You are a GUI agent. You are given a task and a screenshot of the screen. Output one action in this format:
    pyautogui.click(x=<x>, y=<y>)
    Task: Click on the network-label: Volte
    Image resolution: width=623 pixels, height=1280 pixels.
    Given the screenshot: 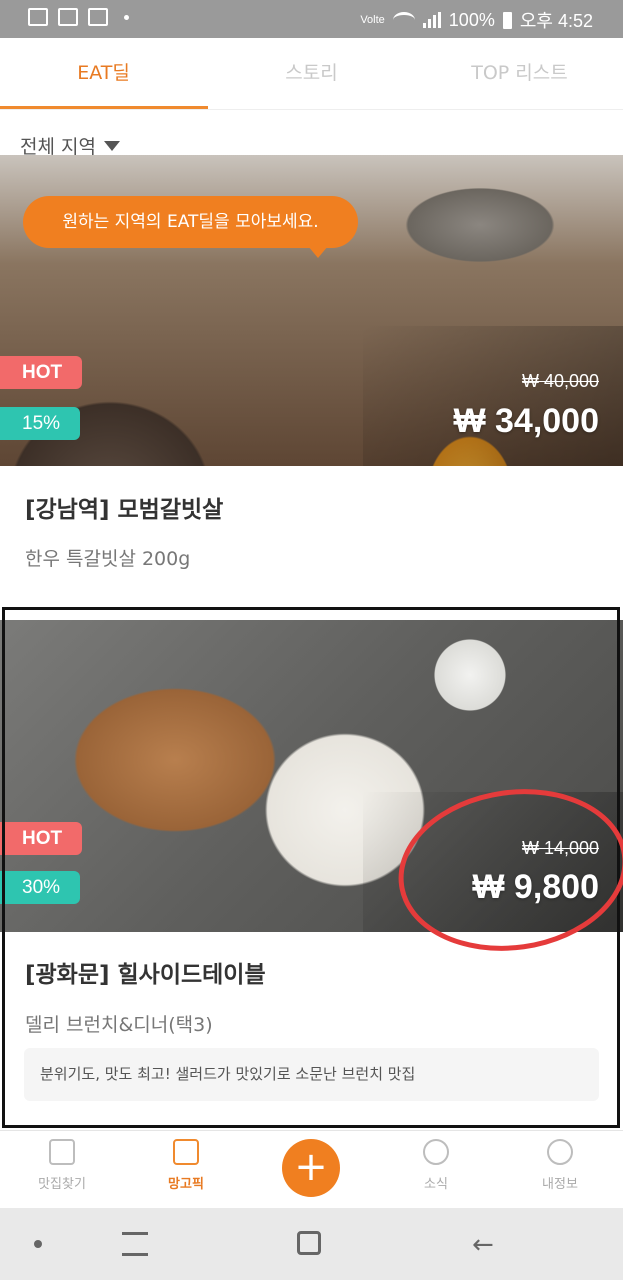 What is the action you would take?
    pyautogui.click(x=372, y=20)
    